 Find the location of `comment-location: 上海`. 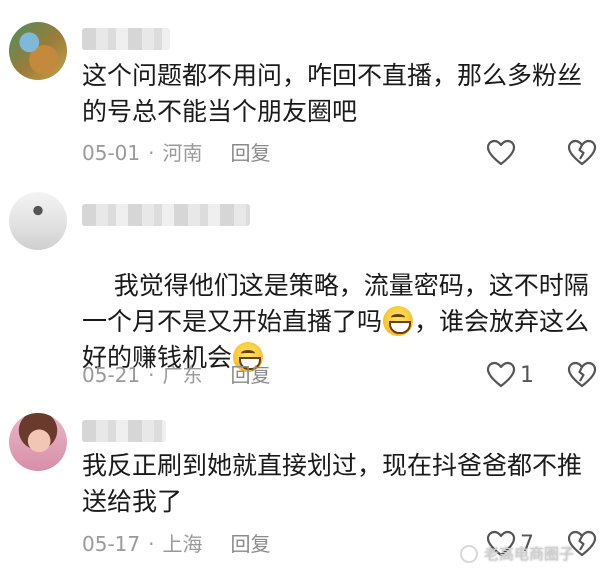

comment-location: 上海 is located at coordinates (182, 544).